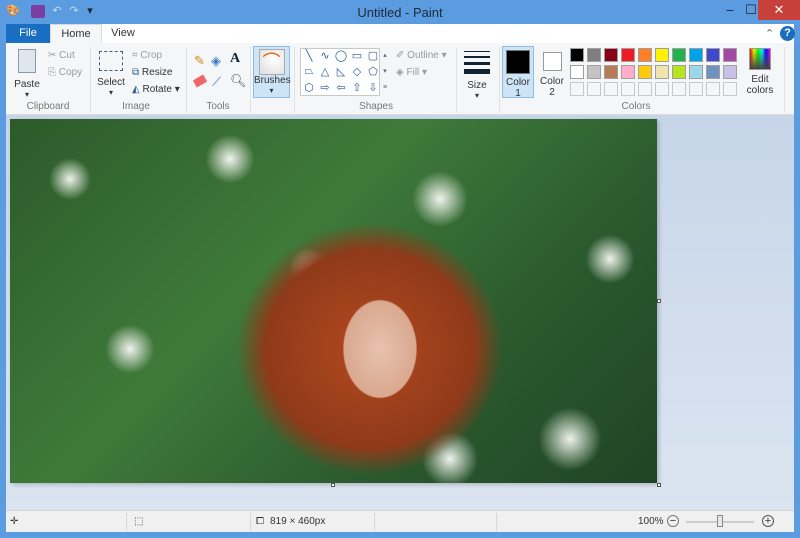 This screenshot has height=538, width=800. I want to click on colors-group-label: Colors, so click(636, 106).